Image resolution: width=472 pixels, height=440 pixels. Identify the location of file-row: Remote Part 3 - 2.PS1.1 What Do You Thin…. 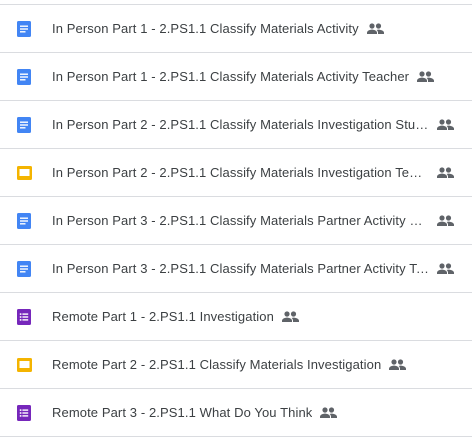
(236, 413).